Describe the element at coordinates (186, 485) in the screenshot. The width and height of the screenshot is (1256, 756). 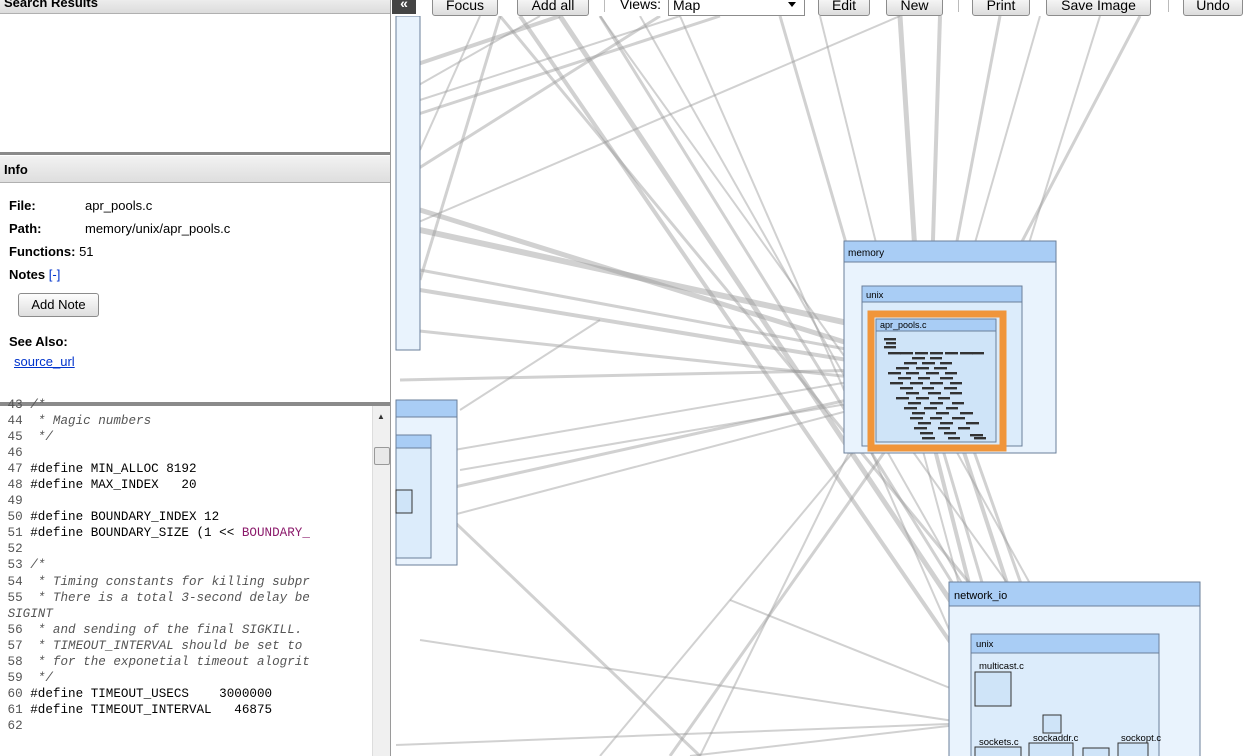
I see `code-line: 48 #define MAX_INDEX 20` at that location.